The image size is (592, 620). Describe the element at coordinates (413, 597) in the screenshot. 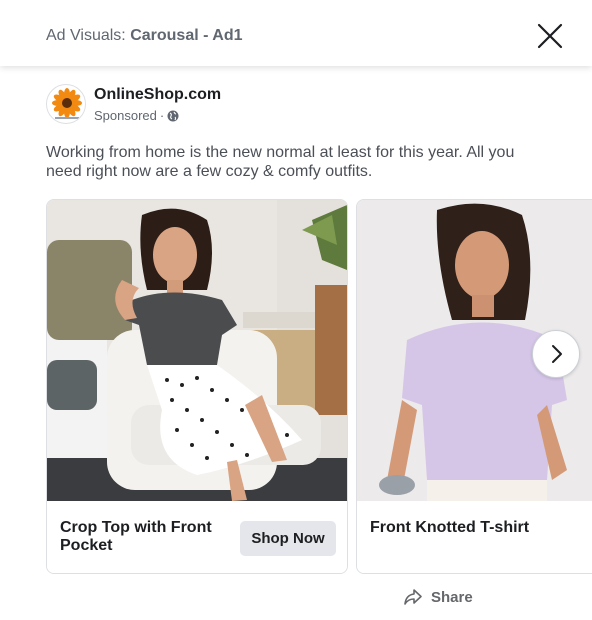

I see `share-arrow-icon` at that location.